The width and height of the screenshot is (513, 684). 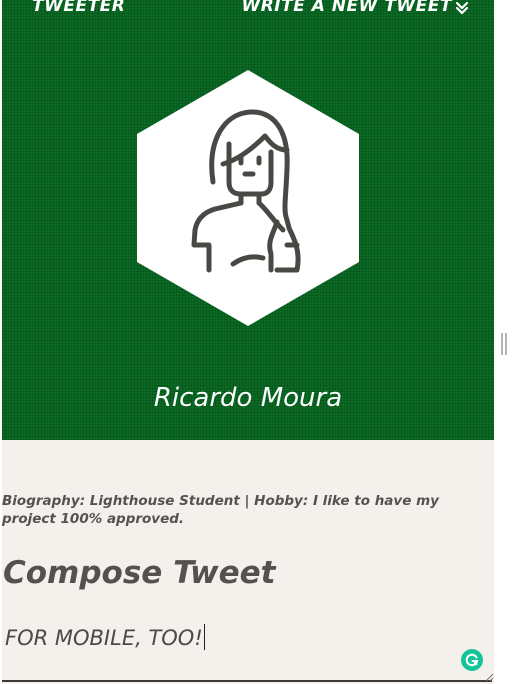 I want to click on tweet-textarea, so click(x=247, y=649).